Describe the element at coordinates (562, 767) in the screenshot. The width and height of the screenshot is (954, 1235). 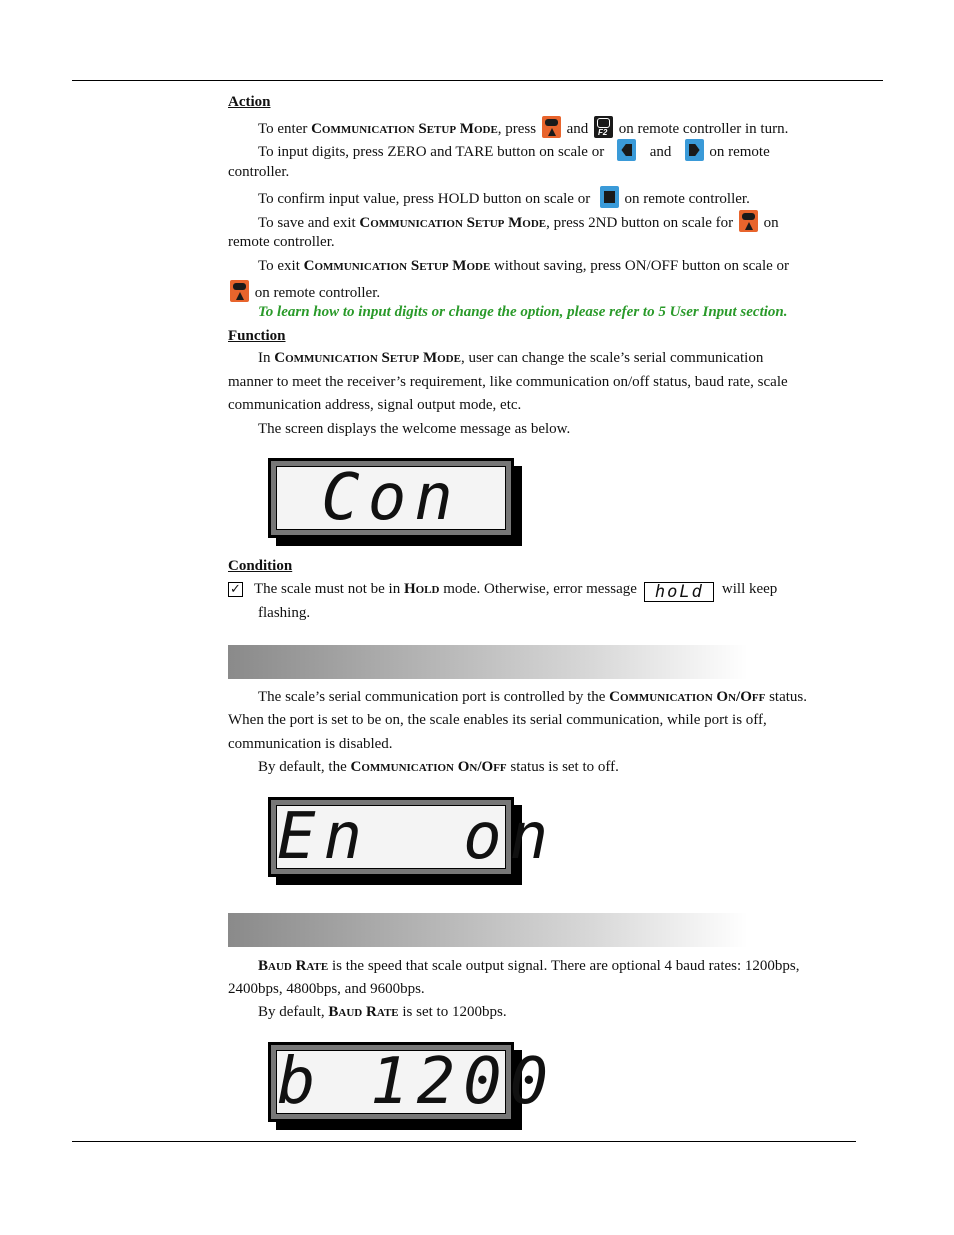
I see `text: status is set to off.` at that location.